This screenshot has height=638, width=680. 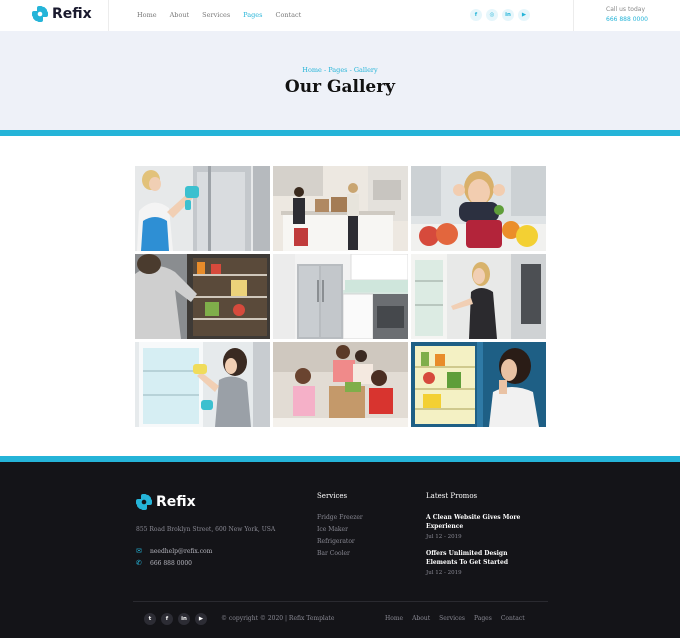 What do you see at coordinates (180, 15) in the screenshot?
I see `nav-about: About` at bounding box center [180, 15].